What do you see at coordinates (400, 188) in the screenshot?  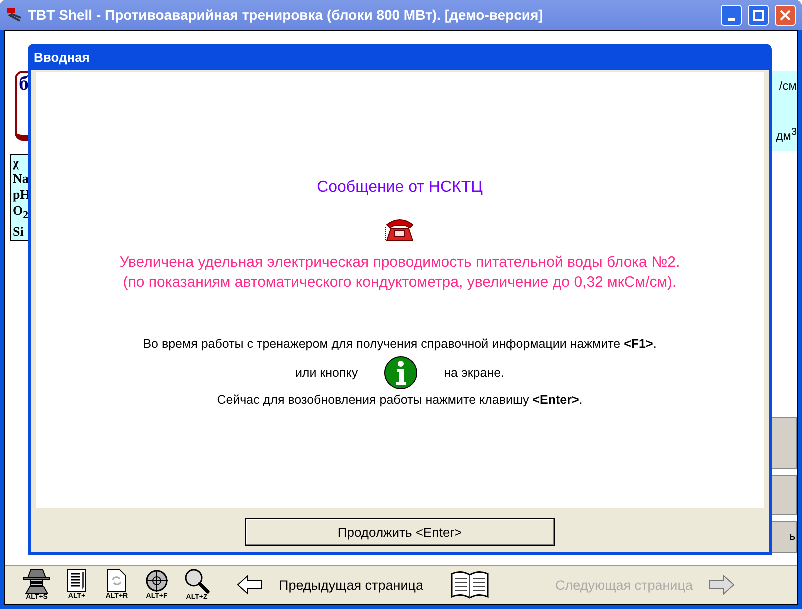 I see `message-heading: Сообщение от НСКТЦ` at bounding box center [400, 188].